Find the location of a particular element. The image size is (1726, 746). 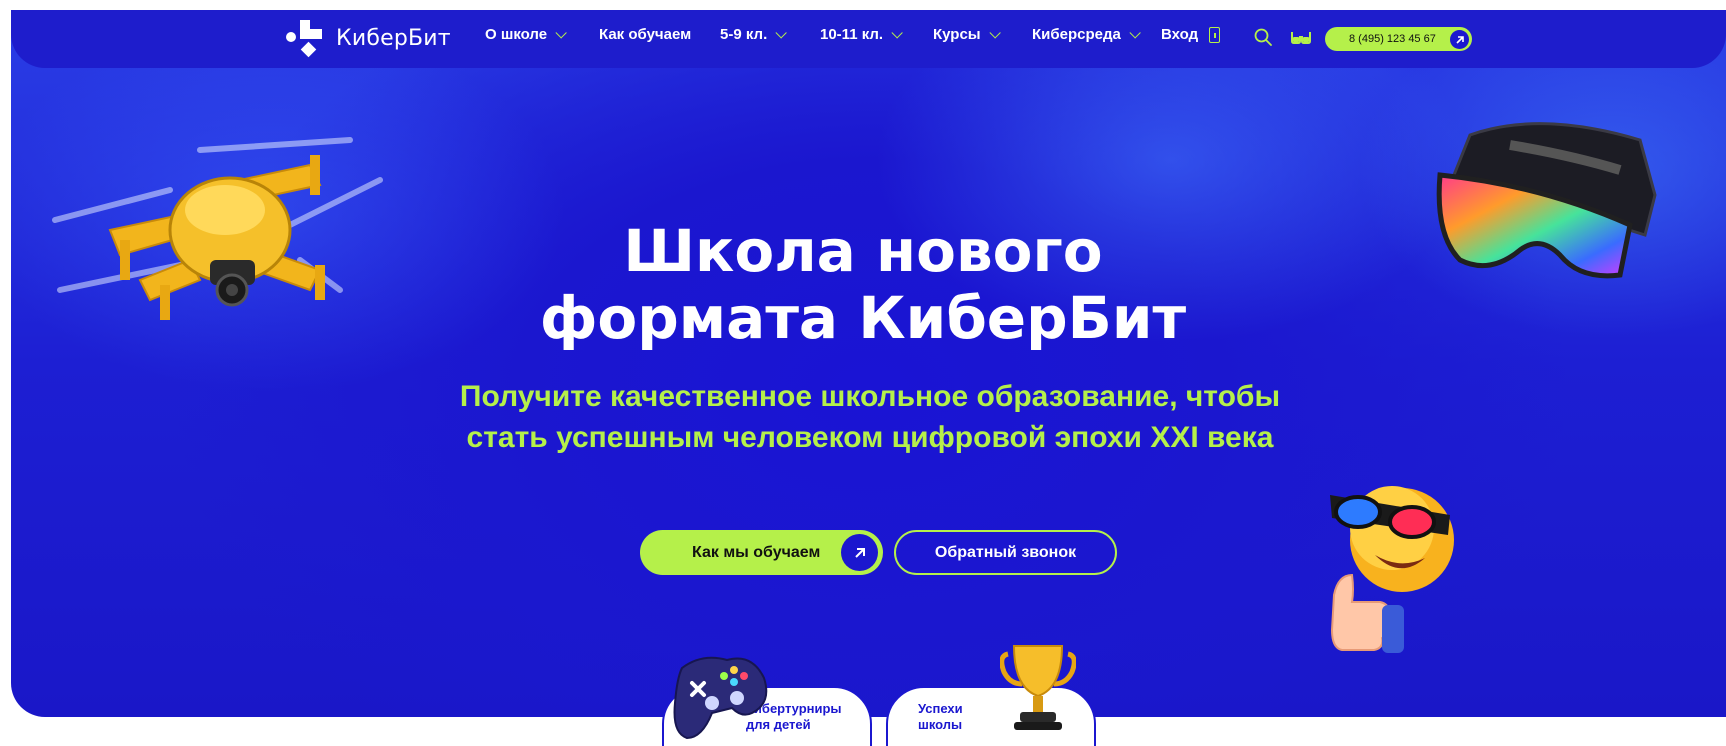

nav-item-about: О школе is located at coordinates (526, 34).